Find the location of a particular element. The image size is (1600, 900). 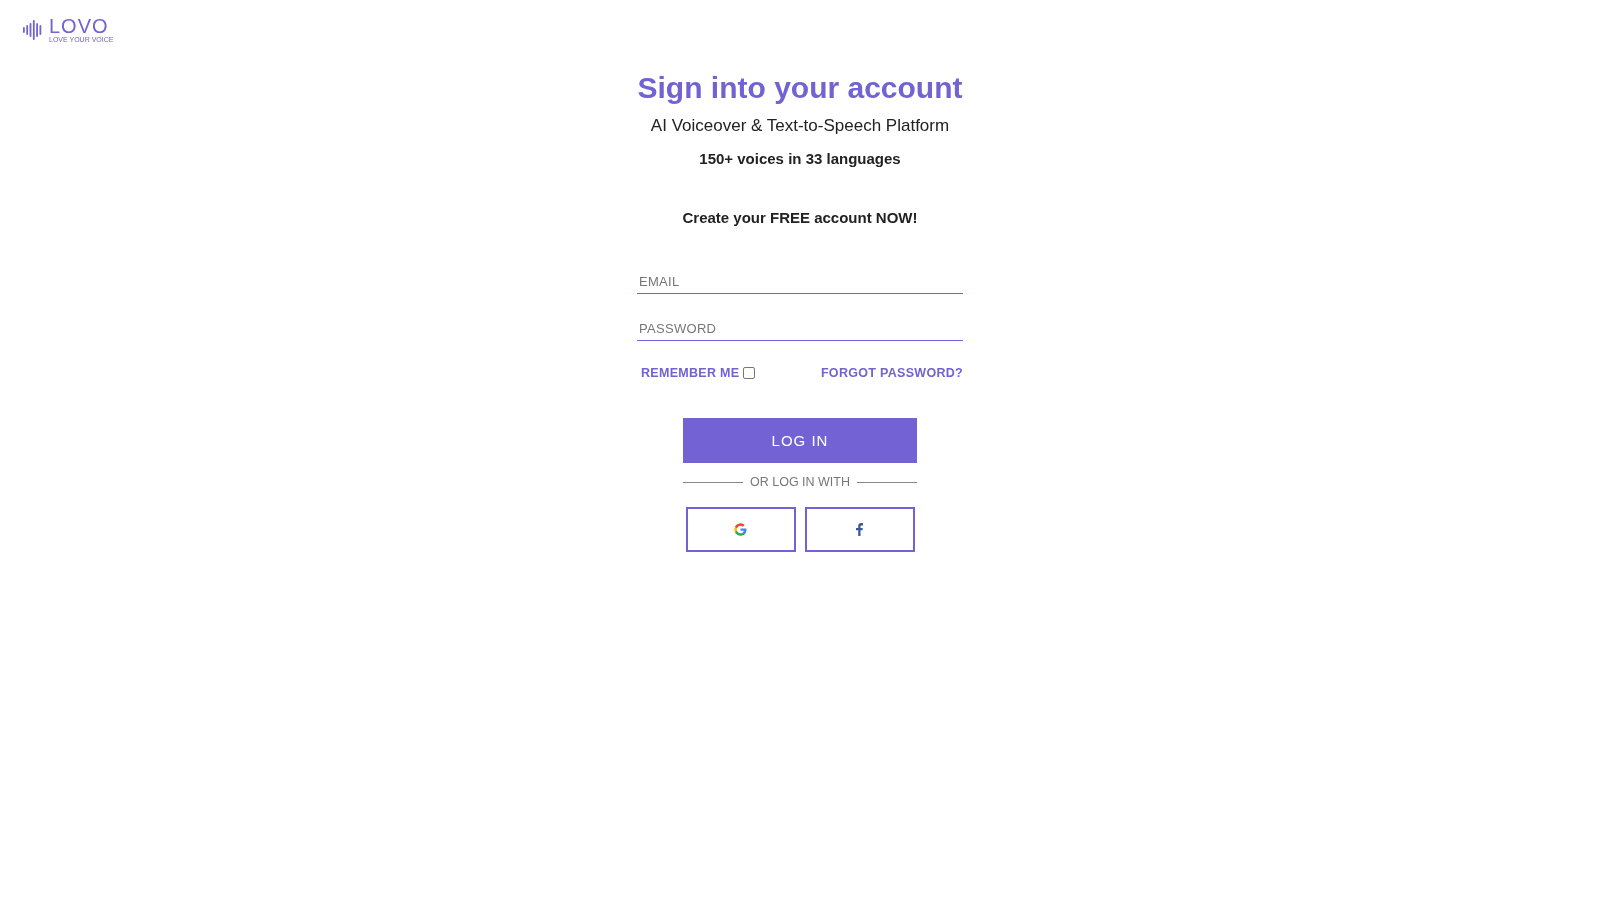

forgot-password-link: FORGOT PASSWORD? is located at coordinates (891, 373).